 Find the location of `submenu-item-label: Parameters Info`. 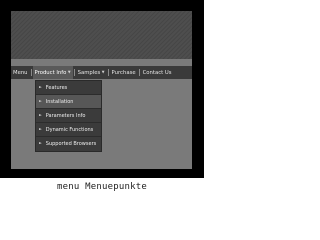

submenu-item-label: Parameters Info is located at coordinates (65, 115).